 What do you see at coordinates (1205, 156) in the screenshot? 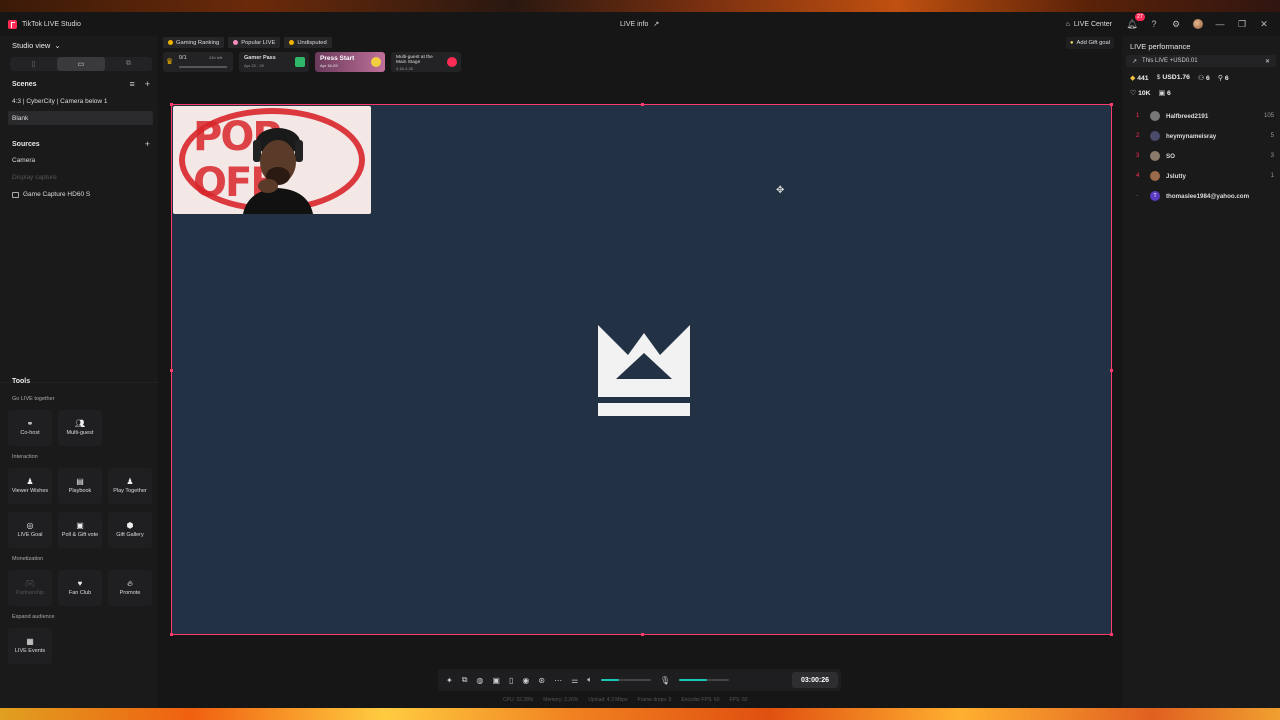
I see `list-item: 3 SO 3` at bounding box center [1205, 156].